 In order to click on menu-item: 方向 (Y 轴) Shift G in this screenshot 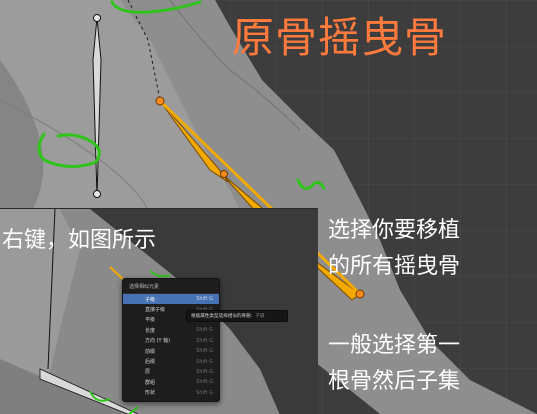, I will do `click(171, 341)`.